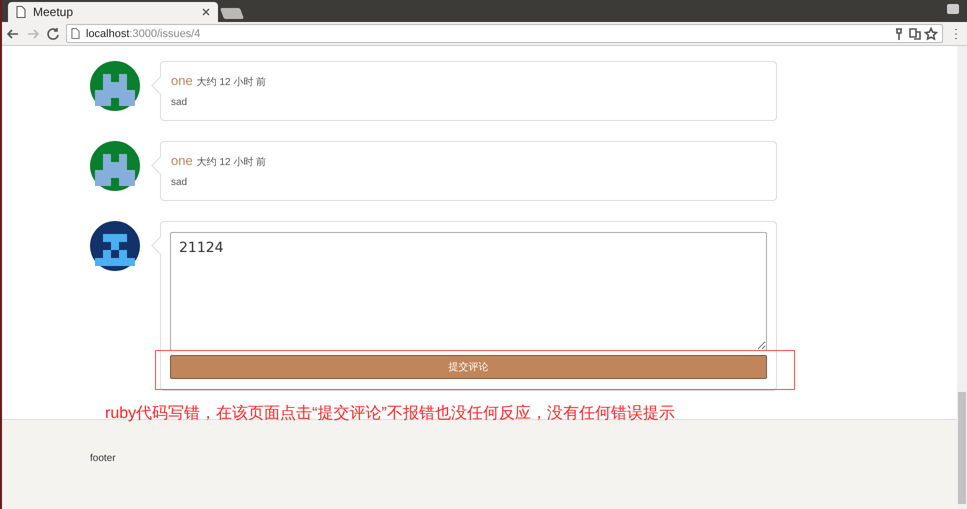 The image size is (967, 509). Describe the element at coordinates (931, 33) in the screenshot. I see `star-icon` at that location.